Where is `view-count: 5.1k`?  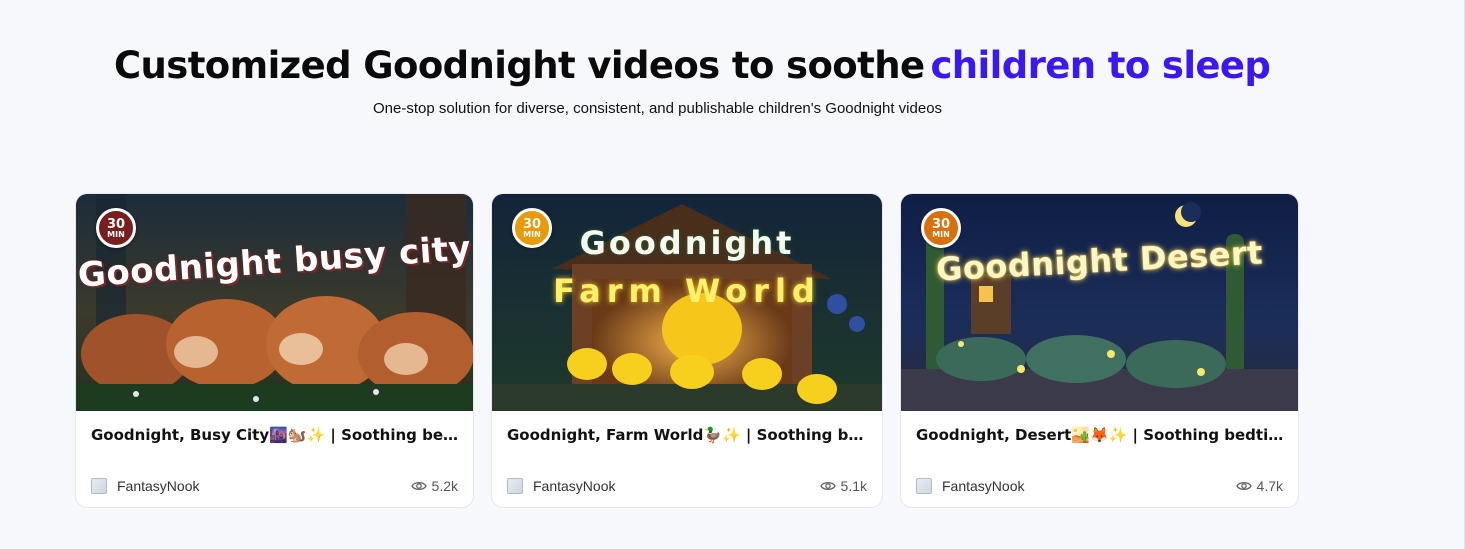
view-count: 5.1k is located at coordinates (843, 486).